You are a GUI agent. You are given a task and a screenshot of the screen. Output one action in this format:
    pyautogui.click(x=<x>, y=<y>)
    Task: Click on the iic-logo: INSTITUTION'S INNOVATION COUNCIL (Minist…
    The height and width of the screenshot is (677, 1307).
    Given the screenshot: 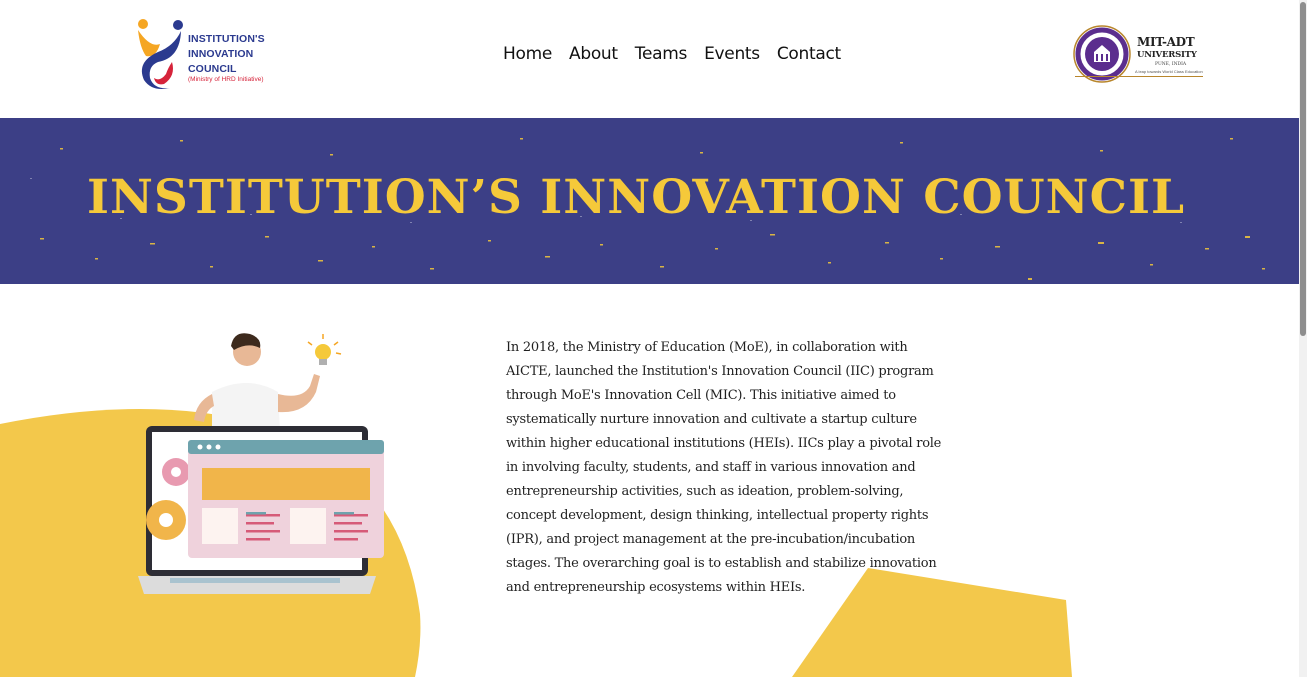 What is the action you would take?
    pyautogui.click(x=206, y=55)
    